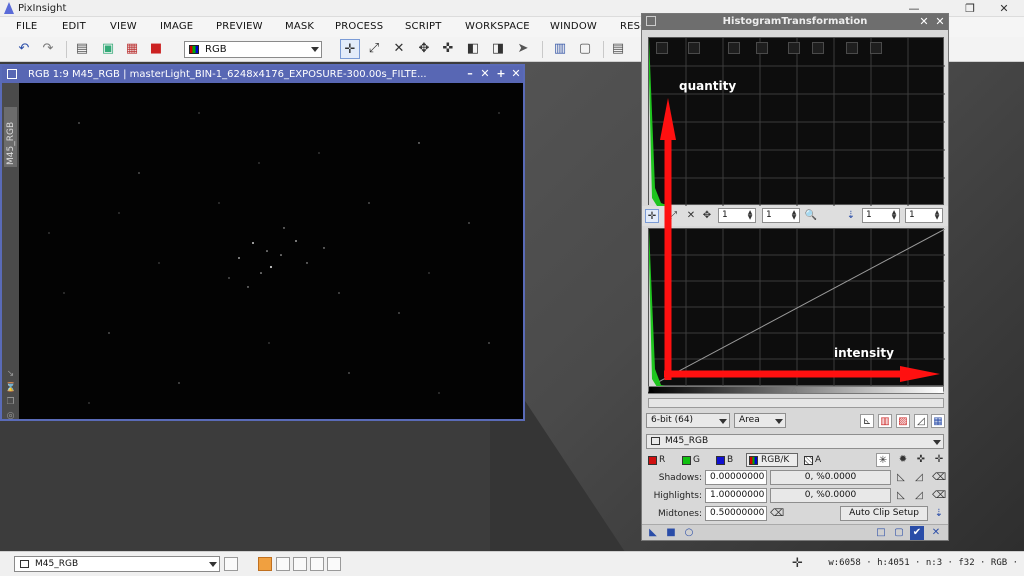  What do you see at coordinates (797, 563) in the screenshot?
I see `crosshair-icon: ✛` at bounding box center [797, 563].